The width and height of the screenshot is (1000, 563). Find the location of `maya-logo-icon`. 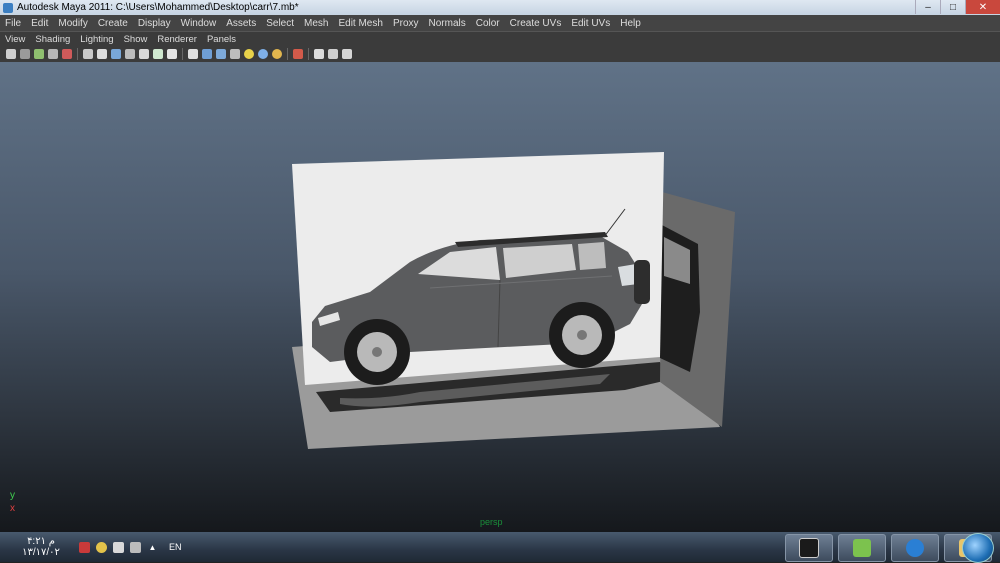

maya-logo-icon is located at coordinates (8, 7).